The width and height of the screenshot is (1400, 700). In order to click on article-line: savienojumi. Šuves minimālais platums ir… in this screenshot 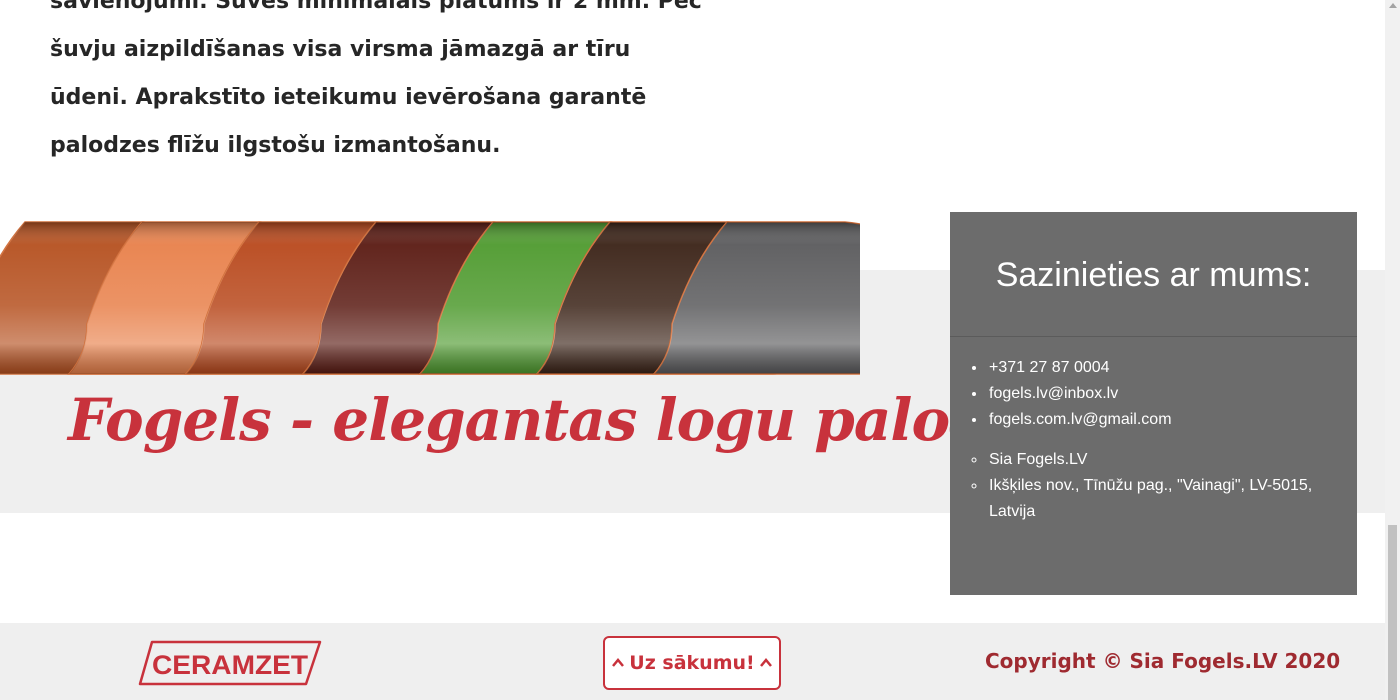, I will do `click(376, 7)`.